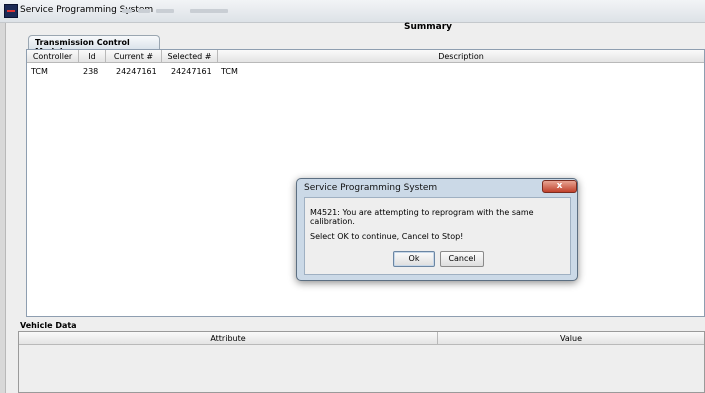 Image resolution: width=705 pixels, height=393 pixels. I want to click on vehicle-data-title: Vehicle Data, so click(48, 325).